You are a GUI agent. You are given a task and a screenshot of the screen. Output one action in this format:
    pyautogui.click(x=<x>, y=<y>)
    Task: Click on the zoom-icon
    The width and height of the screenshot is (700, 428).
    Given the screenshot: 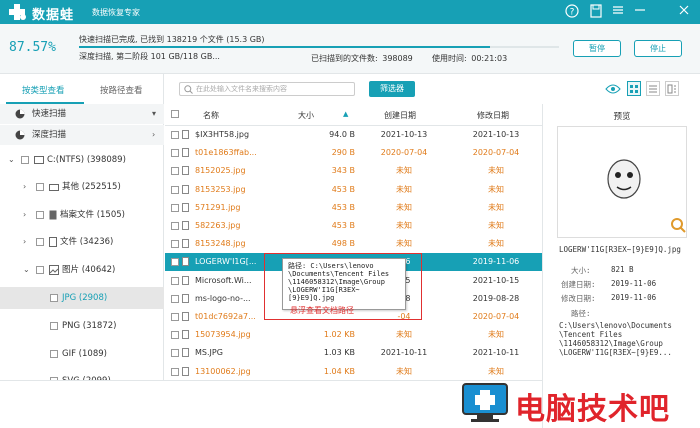 What is the action you would take?
    pyautogui.click(x=678, y=225)
    